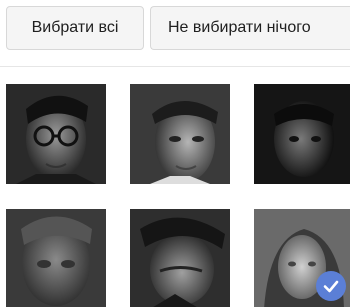 The width and height of the screenshot is (350, 307). What do you see at coordinates (239, 27) in the screenshot?
I see `select-none-label: Не вибирати нічого` at bounding box center [239, 27].